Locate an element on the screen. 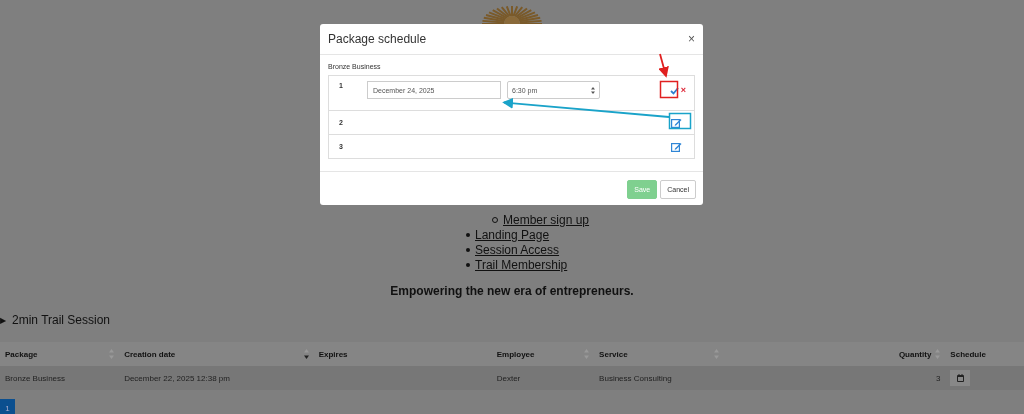 This screenshot has height=414, width=1024. annotation-arrow is located at coordinates (663, 65).